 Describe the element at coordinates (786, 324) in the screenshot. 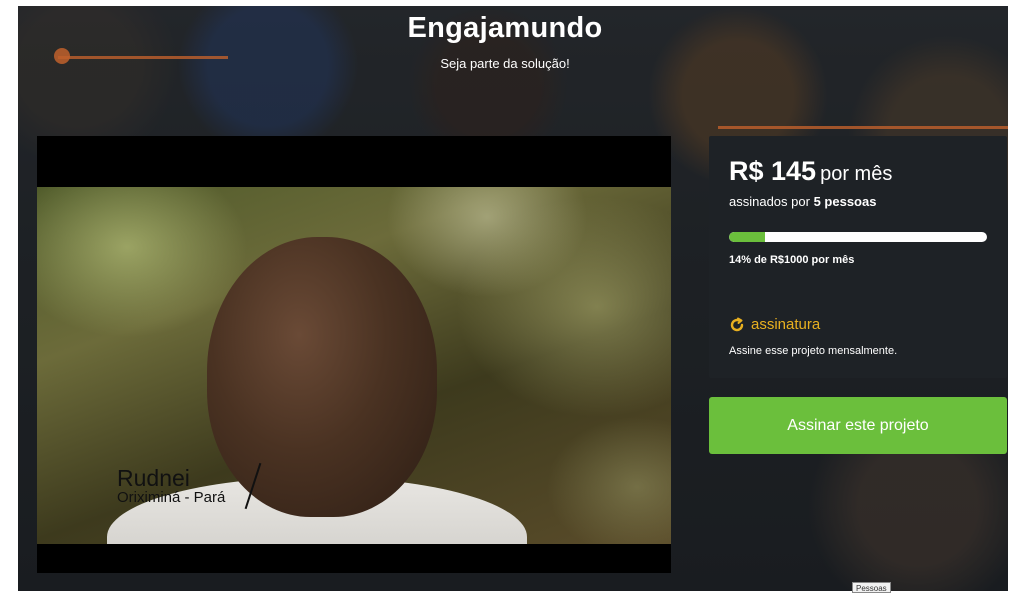

I see `subscription-label: assinatura` at that location.